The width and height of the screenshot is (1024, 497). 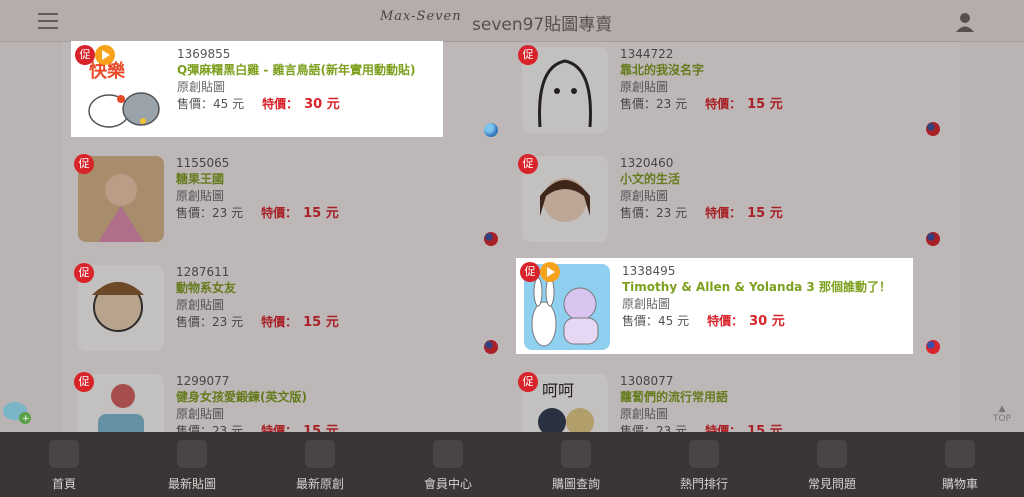 What do you see at coordinates (832, 454) in the screenshot?
I see `question-icon` at bounding box center [832, 454].